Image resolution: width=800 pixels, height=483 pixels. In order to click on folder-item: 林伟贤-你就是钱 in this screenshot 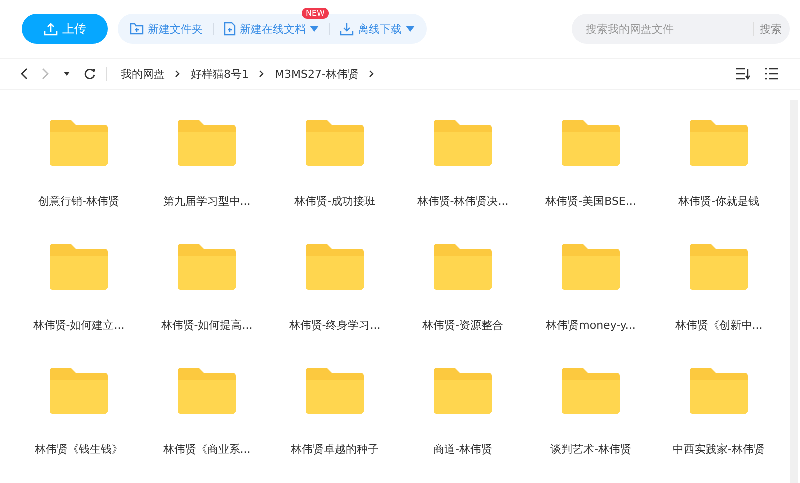, I will do `click(719, 168)`.